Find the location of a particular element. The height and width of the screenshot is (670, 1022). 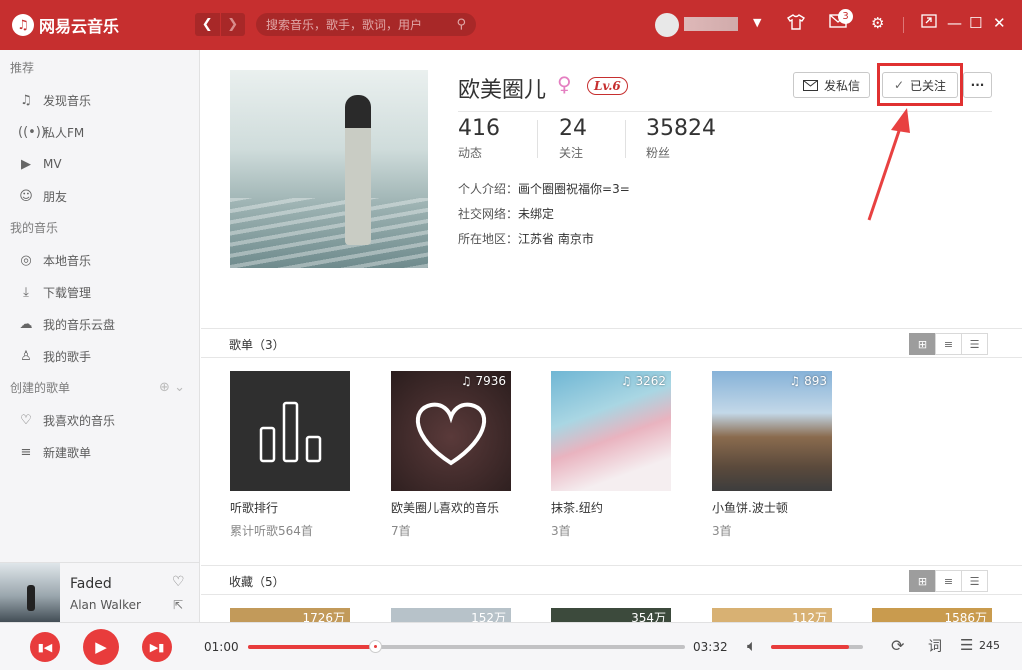

playlist-cover: ♫ 893 is located at coordinates (772, 431).